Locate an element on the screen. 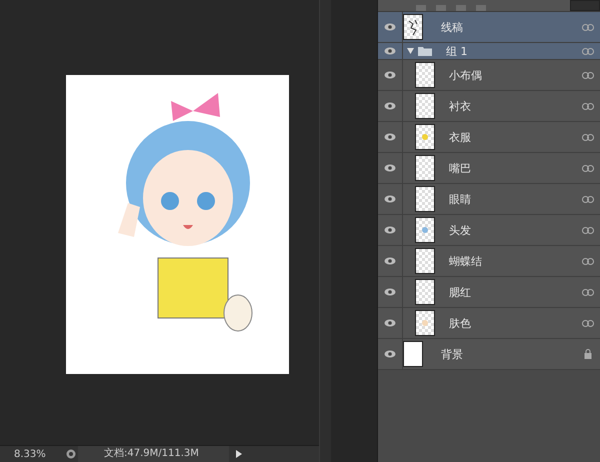 Image resolution: width=600 pixels, height=462 pixels. layer-row: 腮红 is located at coordinates (489, 292).